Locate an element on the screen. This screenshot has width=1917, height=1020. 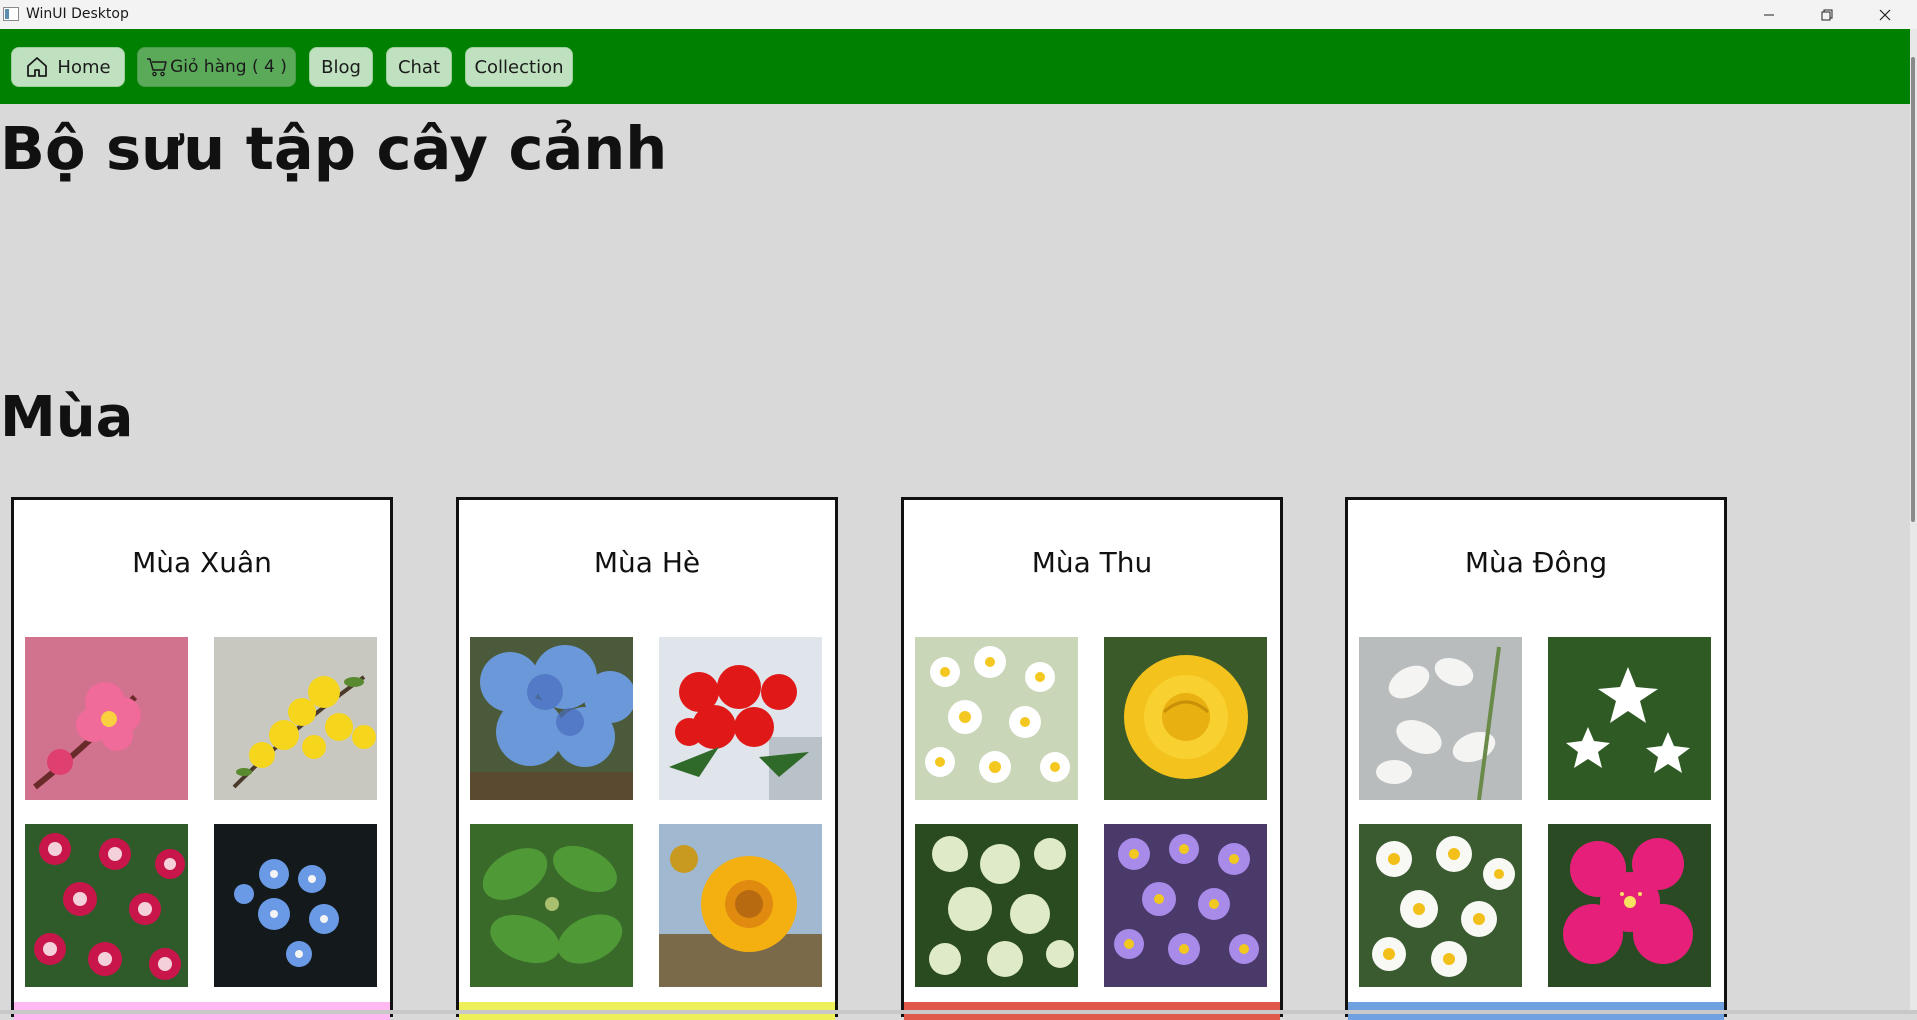
cart-button: Giỏ hàng ( 4 ) is located at coordinates (216, 67).